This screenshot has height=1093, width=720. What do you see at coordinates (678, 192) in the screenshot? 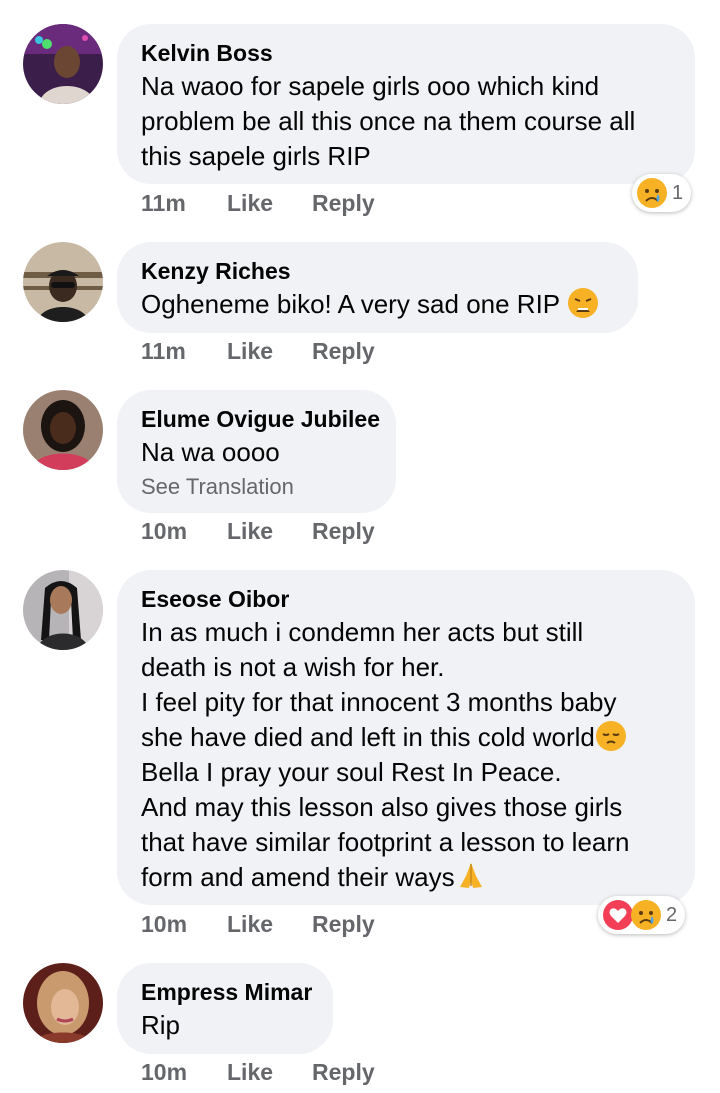
I see `reaction-count: 1` at bounding box center [678, 192].